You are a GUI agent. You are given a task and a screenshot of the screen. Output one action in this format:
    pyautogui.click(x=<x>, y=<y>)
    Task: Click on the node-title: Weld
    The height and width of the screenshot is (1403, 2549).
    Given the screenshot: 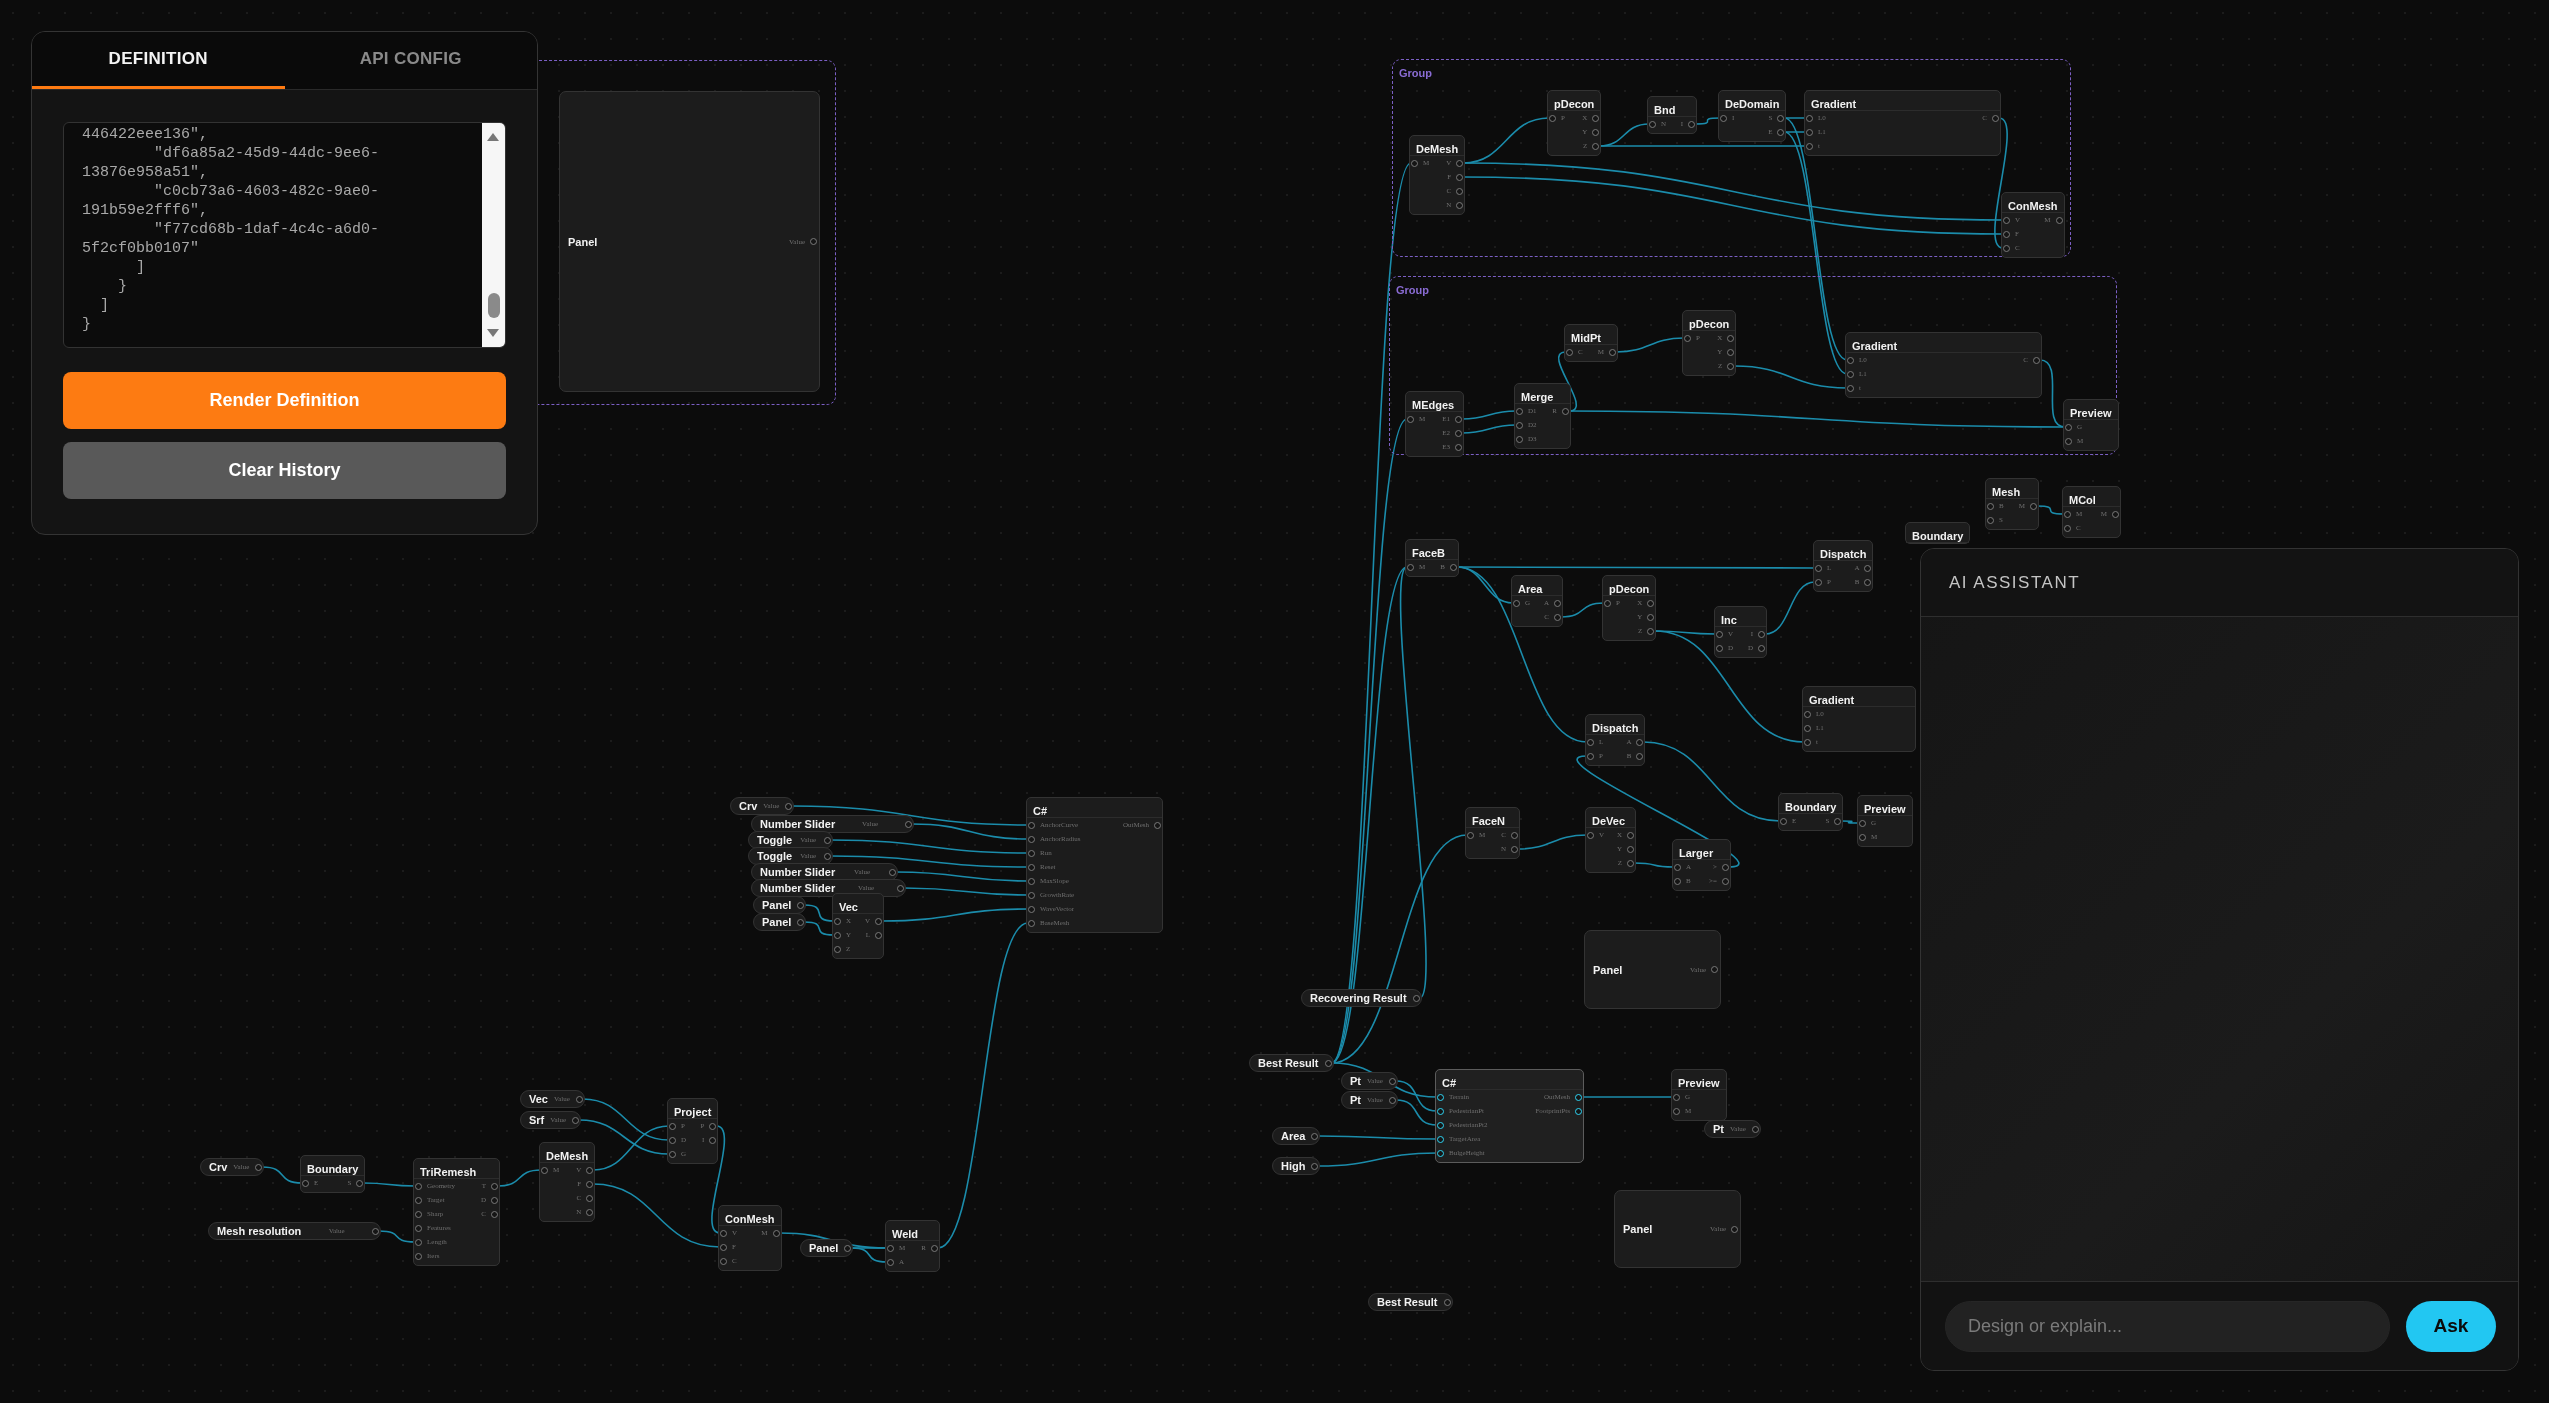 What is the action you would take?
    pyautogui.click(x=905, y=1234)
    